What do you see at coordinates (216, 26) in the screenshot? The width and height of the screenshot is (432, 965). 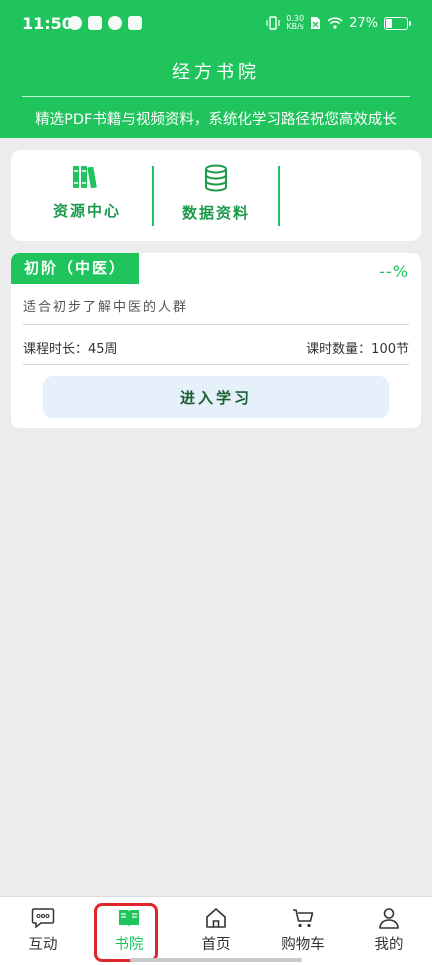 I see `status-bar: 11:50 0.30 KB/s 27%` at bounding box center [216, 26].